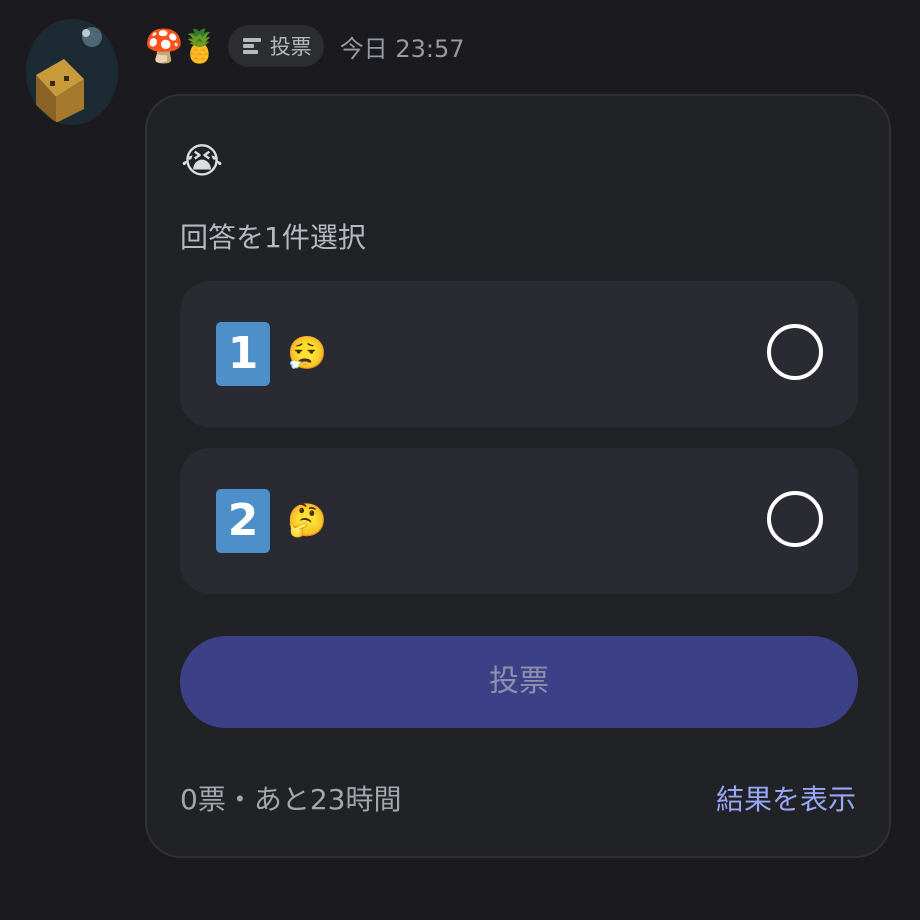  Describe the element at coordinates (243, 354) in the screenshot. I see `keycap-1-icon: 1` at that location.